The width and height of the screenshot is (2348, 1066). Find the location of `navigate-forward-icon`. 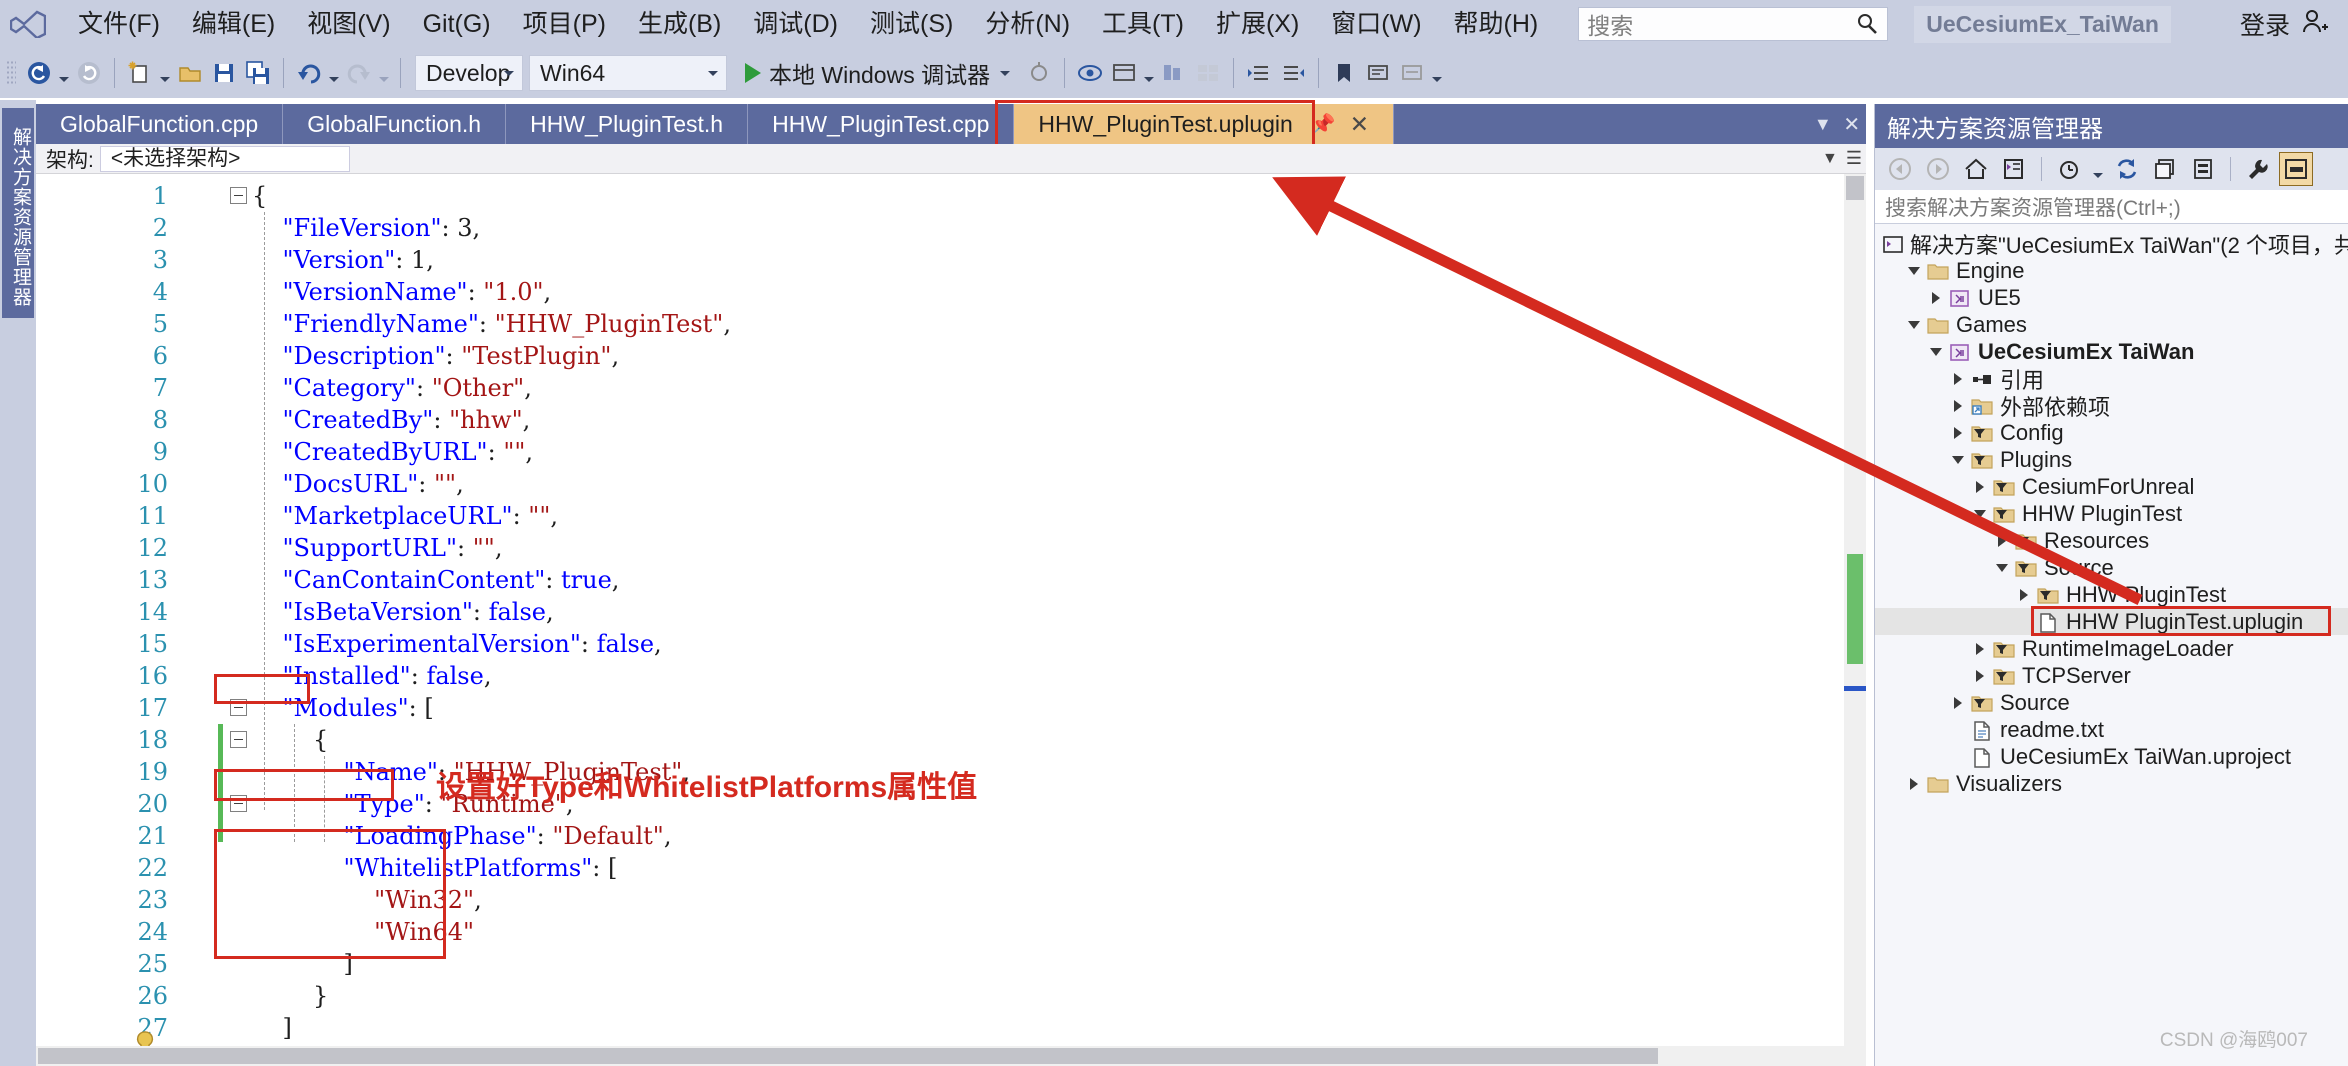

navigate-forward-icon is located at coordinates (89, 73).